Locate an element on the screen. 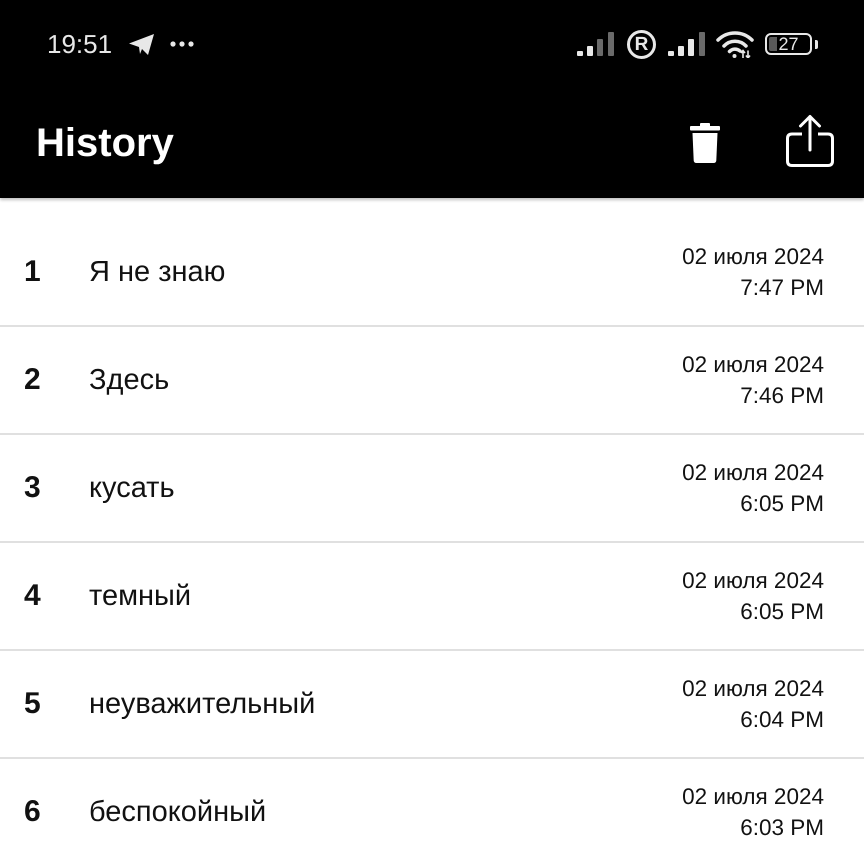 The image size is (864, 857). row-number: 6 is located at coordinates (33, 812).